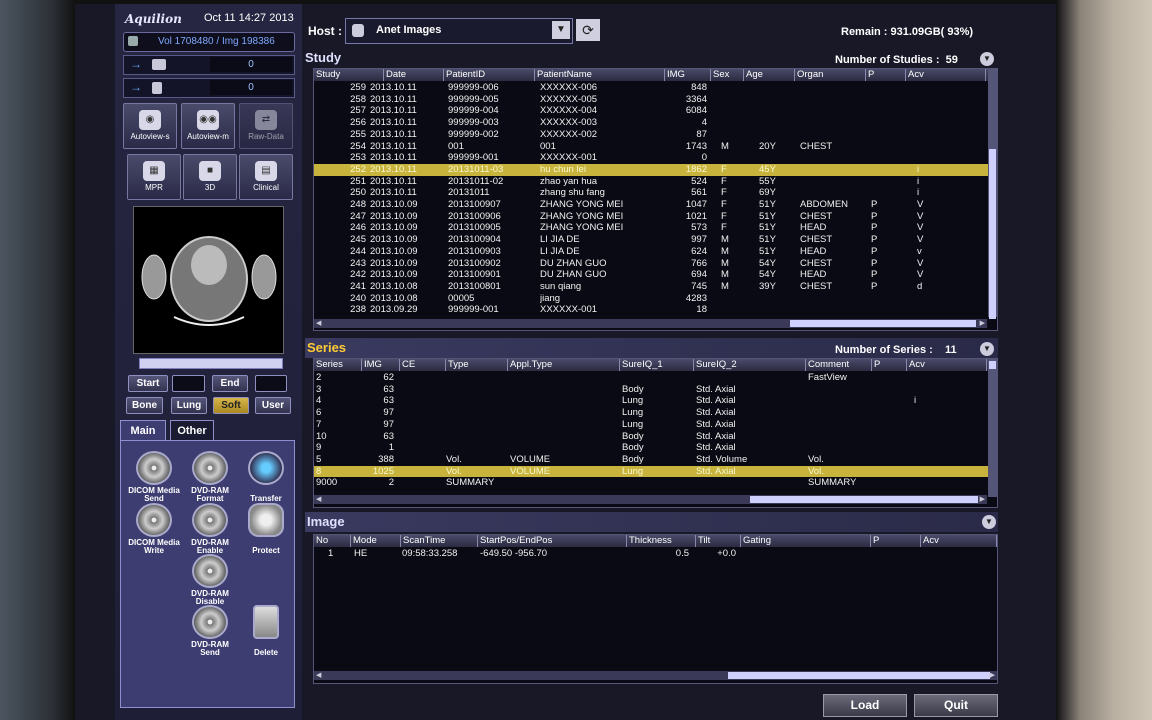 This screenshot has width=1152, height=720. What do you see at coordinates (423, 365) in the screenshot?
I see `column-header: CE` at bounding box center [423, 365].